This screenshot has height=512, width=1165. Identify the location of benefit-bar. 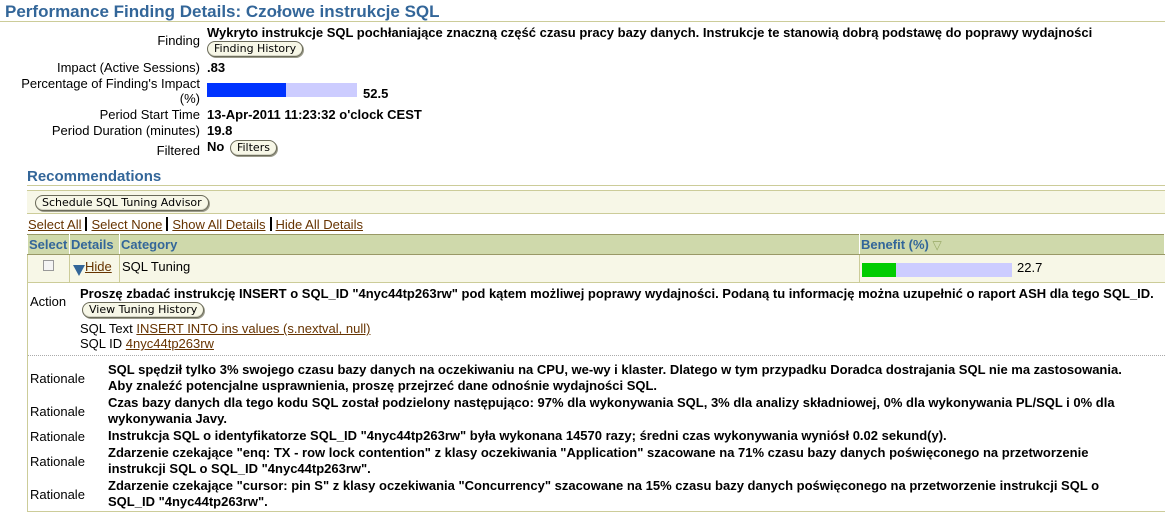
(937, 269).